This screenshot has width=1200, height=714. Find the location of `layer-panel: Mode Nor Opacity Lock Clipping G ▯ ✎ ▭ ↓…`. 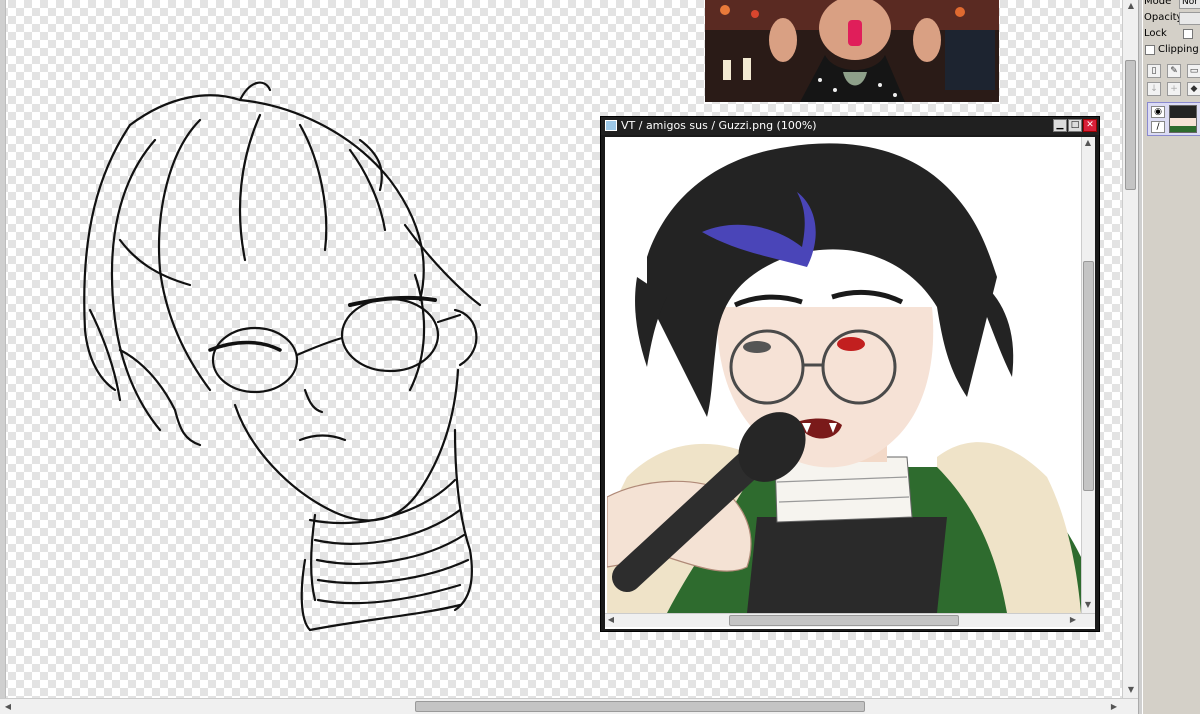

layer-panel: Mode Nor Opacity Lock Clipping G ▯ ✎ ▭ ↓… is located at coordinates (1171, 357).